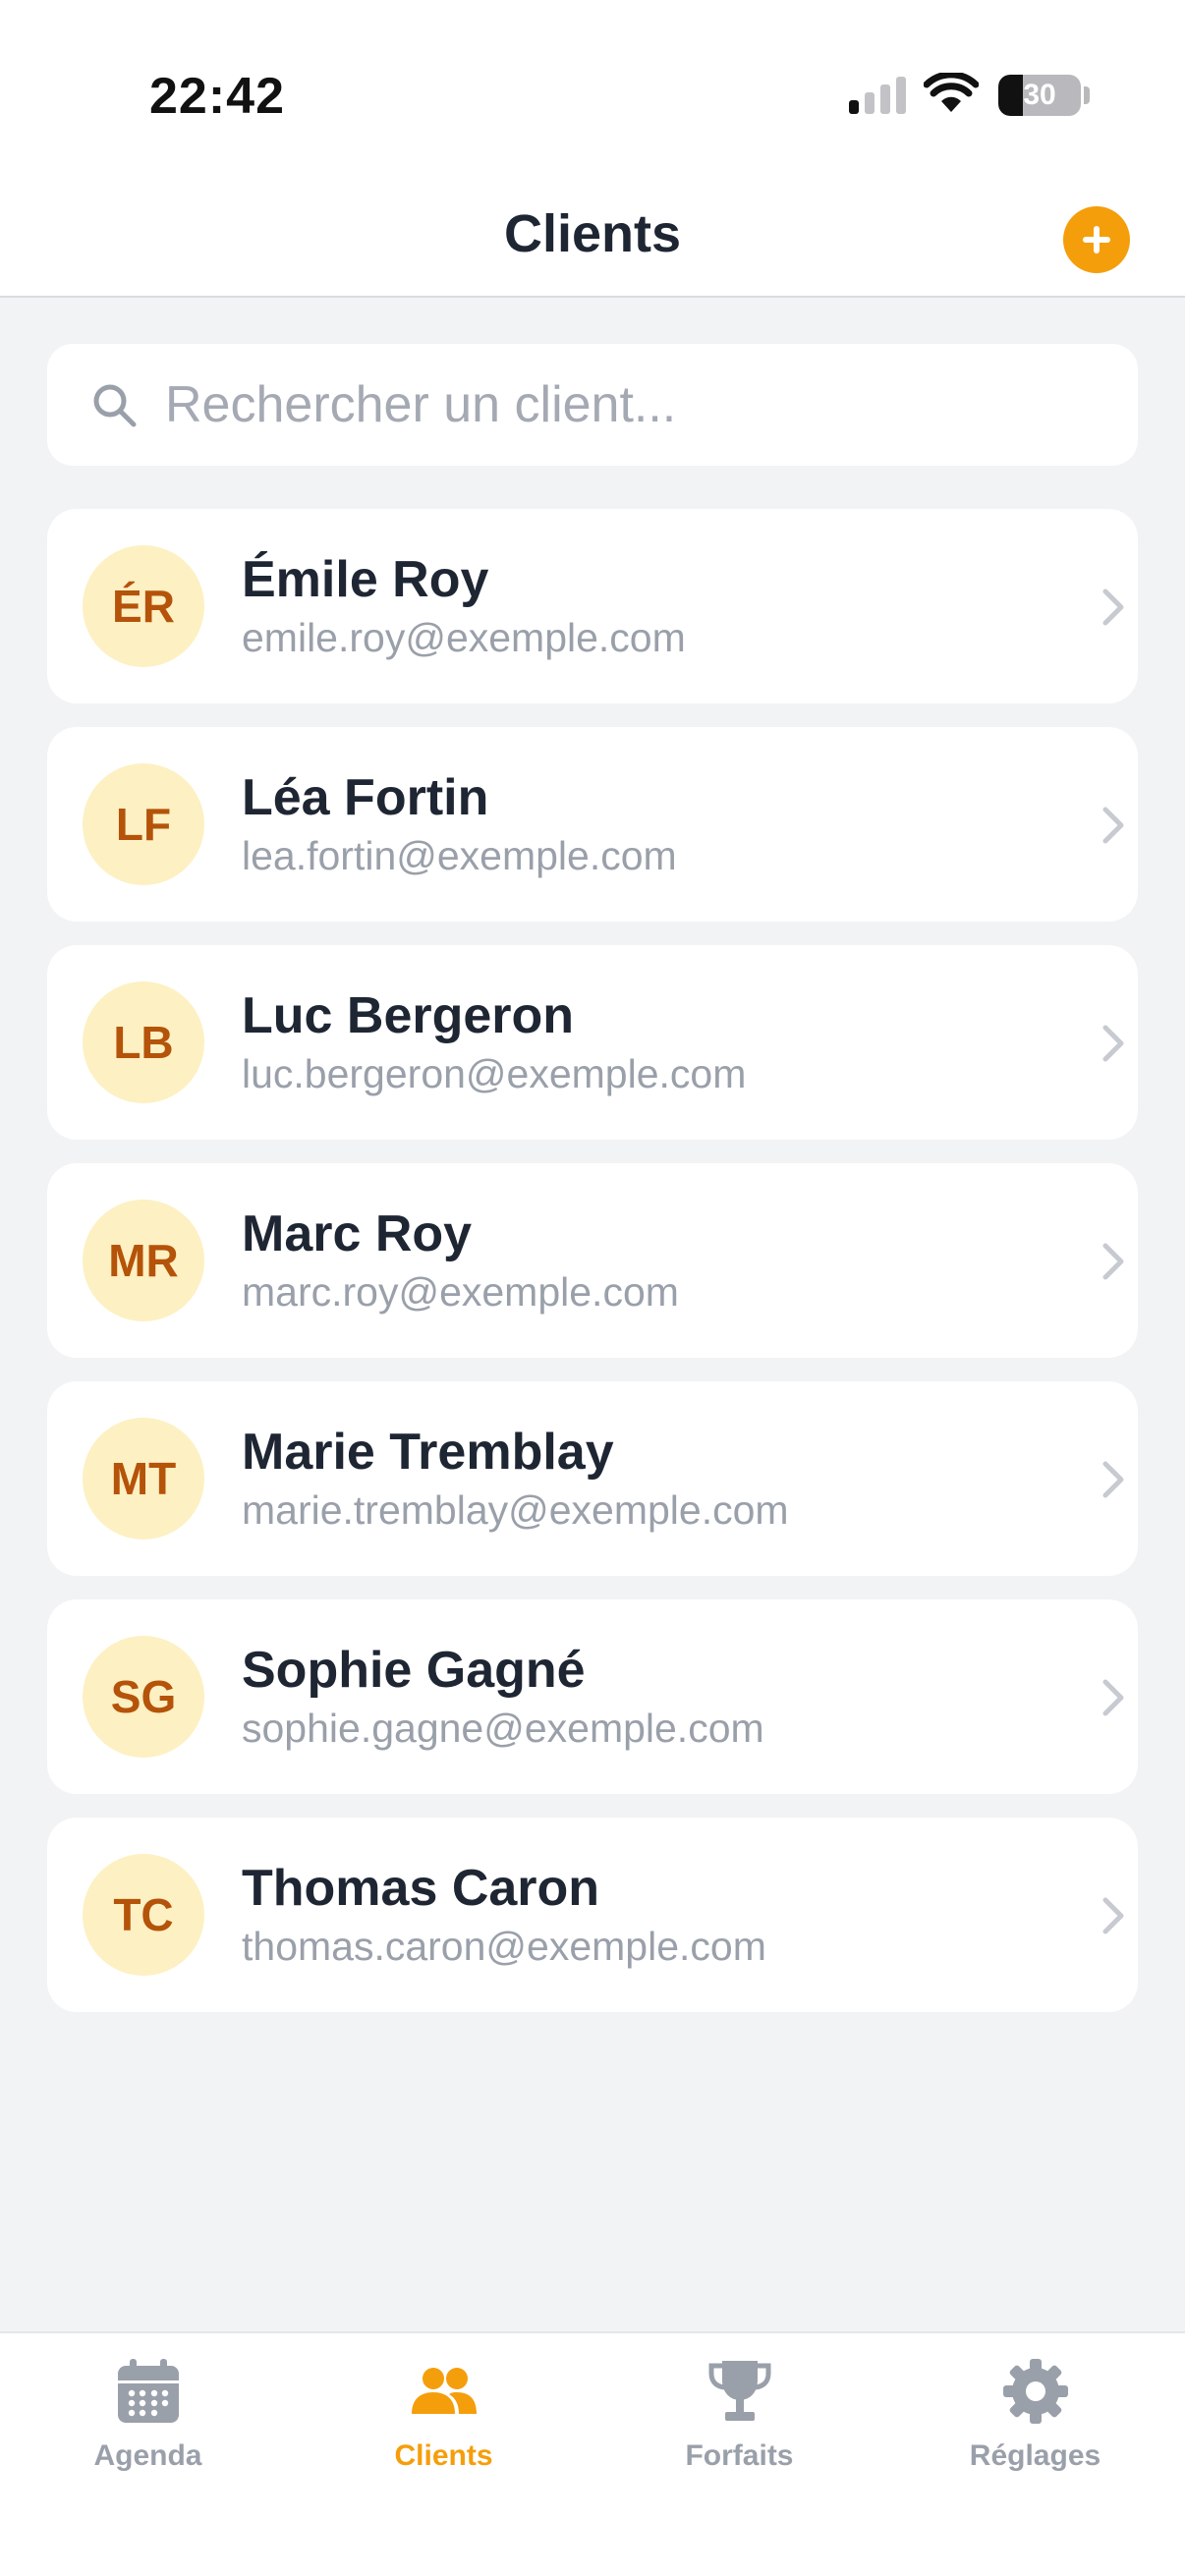 The width and height of the screenshot is (1185, 2576). What do you see at coordinates (592, 149) in the screenshot?
I see `top-bar: 22:42 30 Clients` at bounding box center [592, 149].